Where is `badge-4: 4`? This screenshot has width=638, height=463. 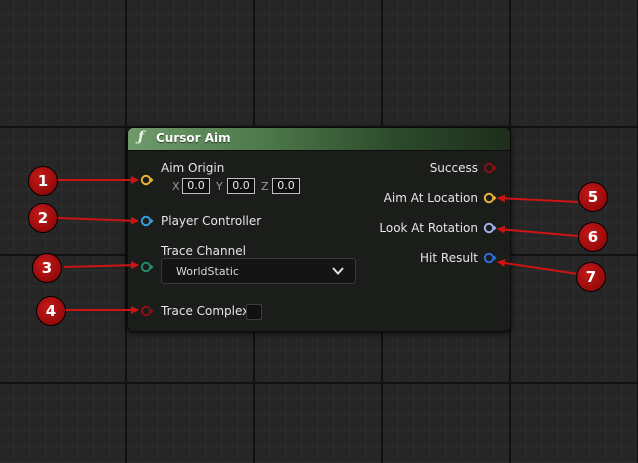 badge-4: 4 is located at coordinates (51, 311).